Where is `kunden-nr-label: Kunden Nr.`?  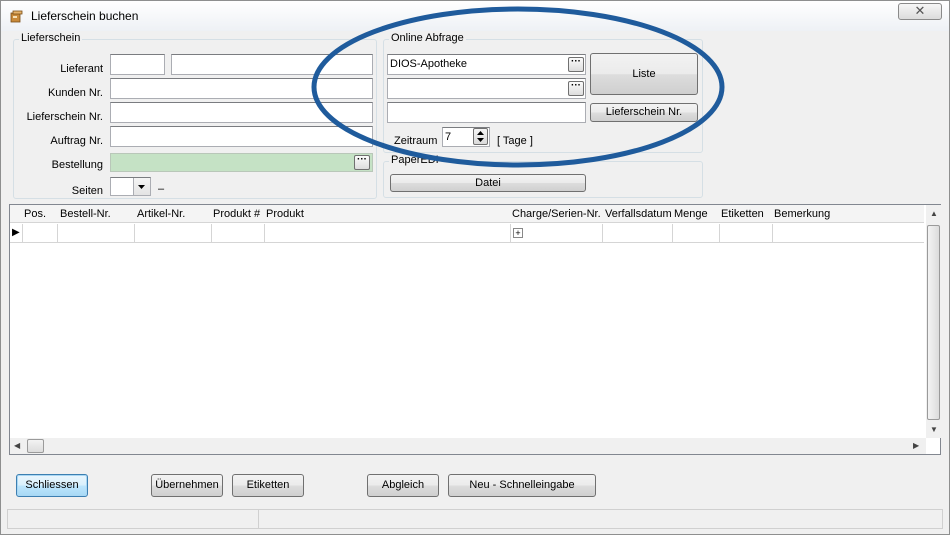 kunden-nr-label: Kunden Nr. is located at coordinates (75, 93).